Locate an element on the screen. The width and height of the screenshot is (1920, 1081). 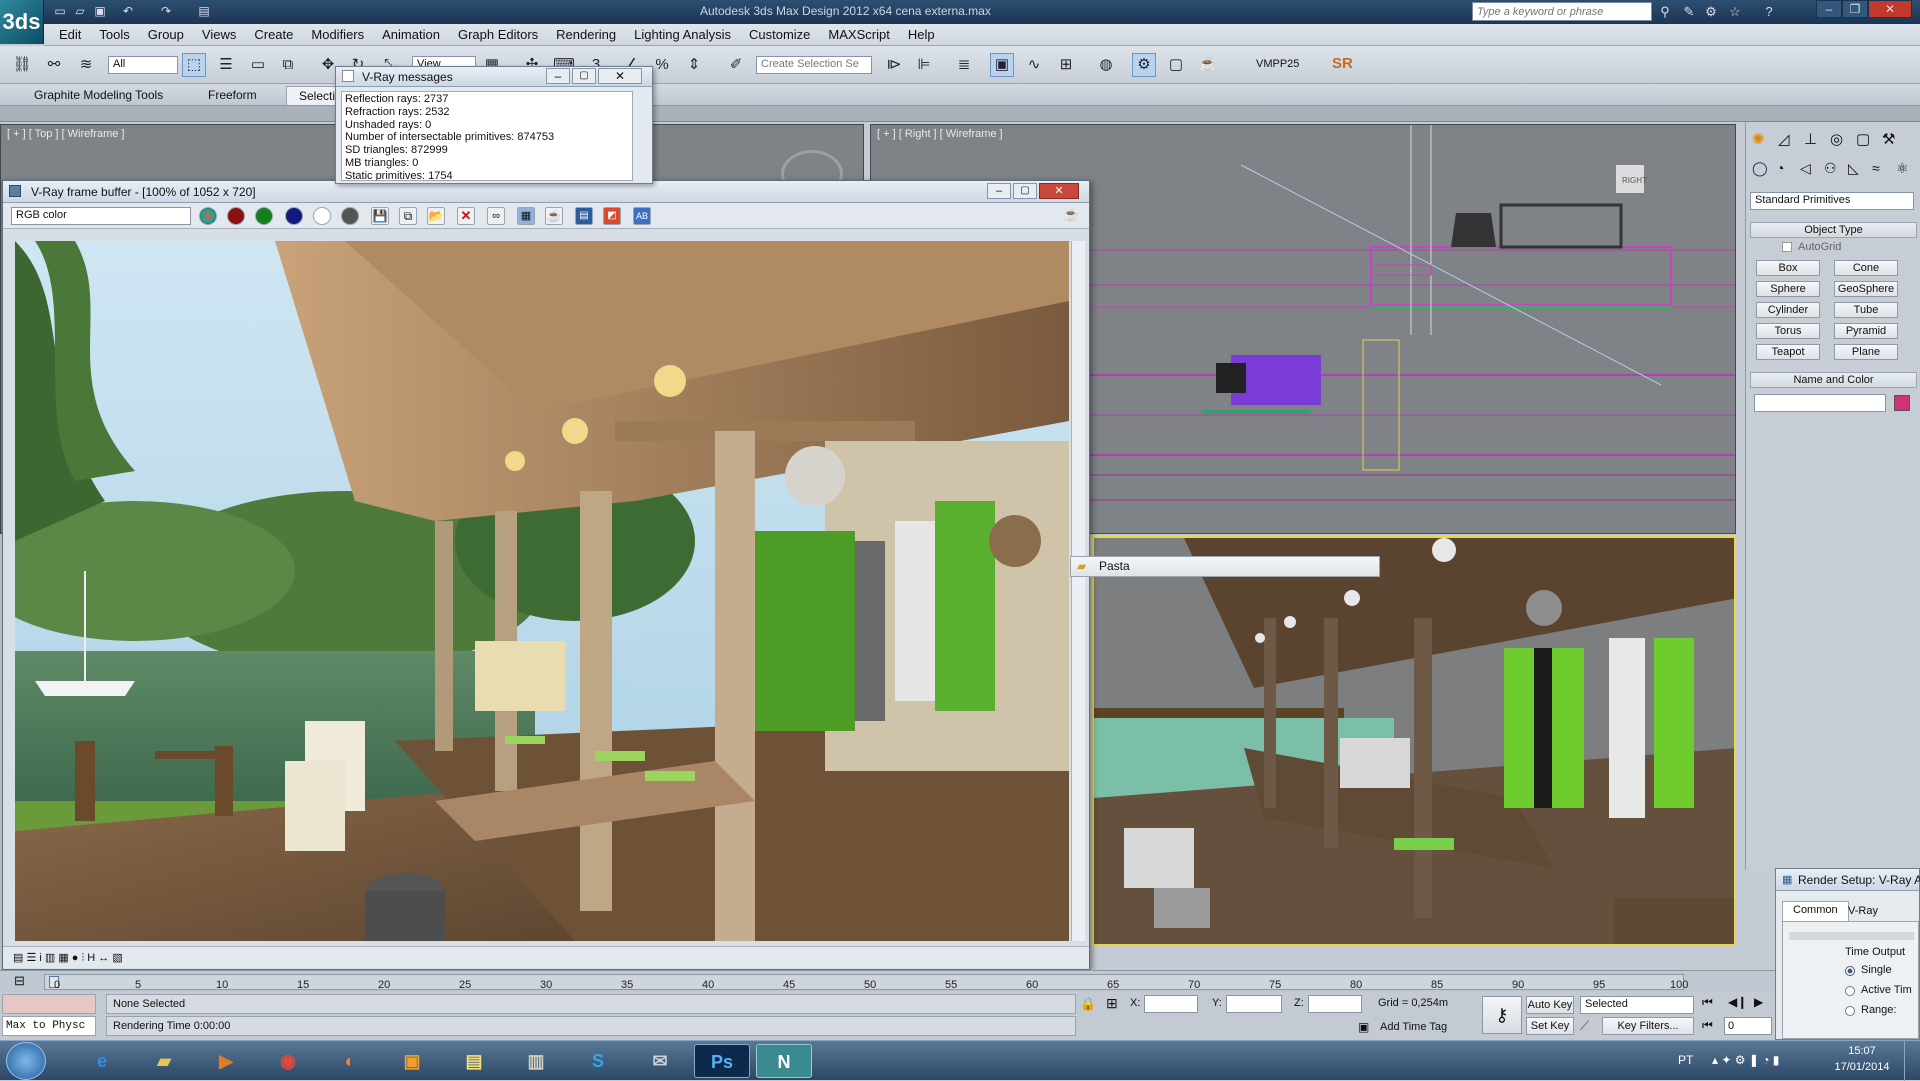
vray-messages-close-icon: ✕ is located at coordinates (620, 76).